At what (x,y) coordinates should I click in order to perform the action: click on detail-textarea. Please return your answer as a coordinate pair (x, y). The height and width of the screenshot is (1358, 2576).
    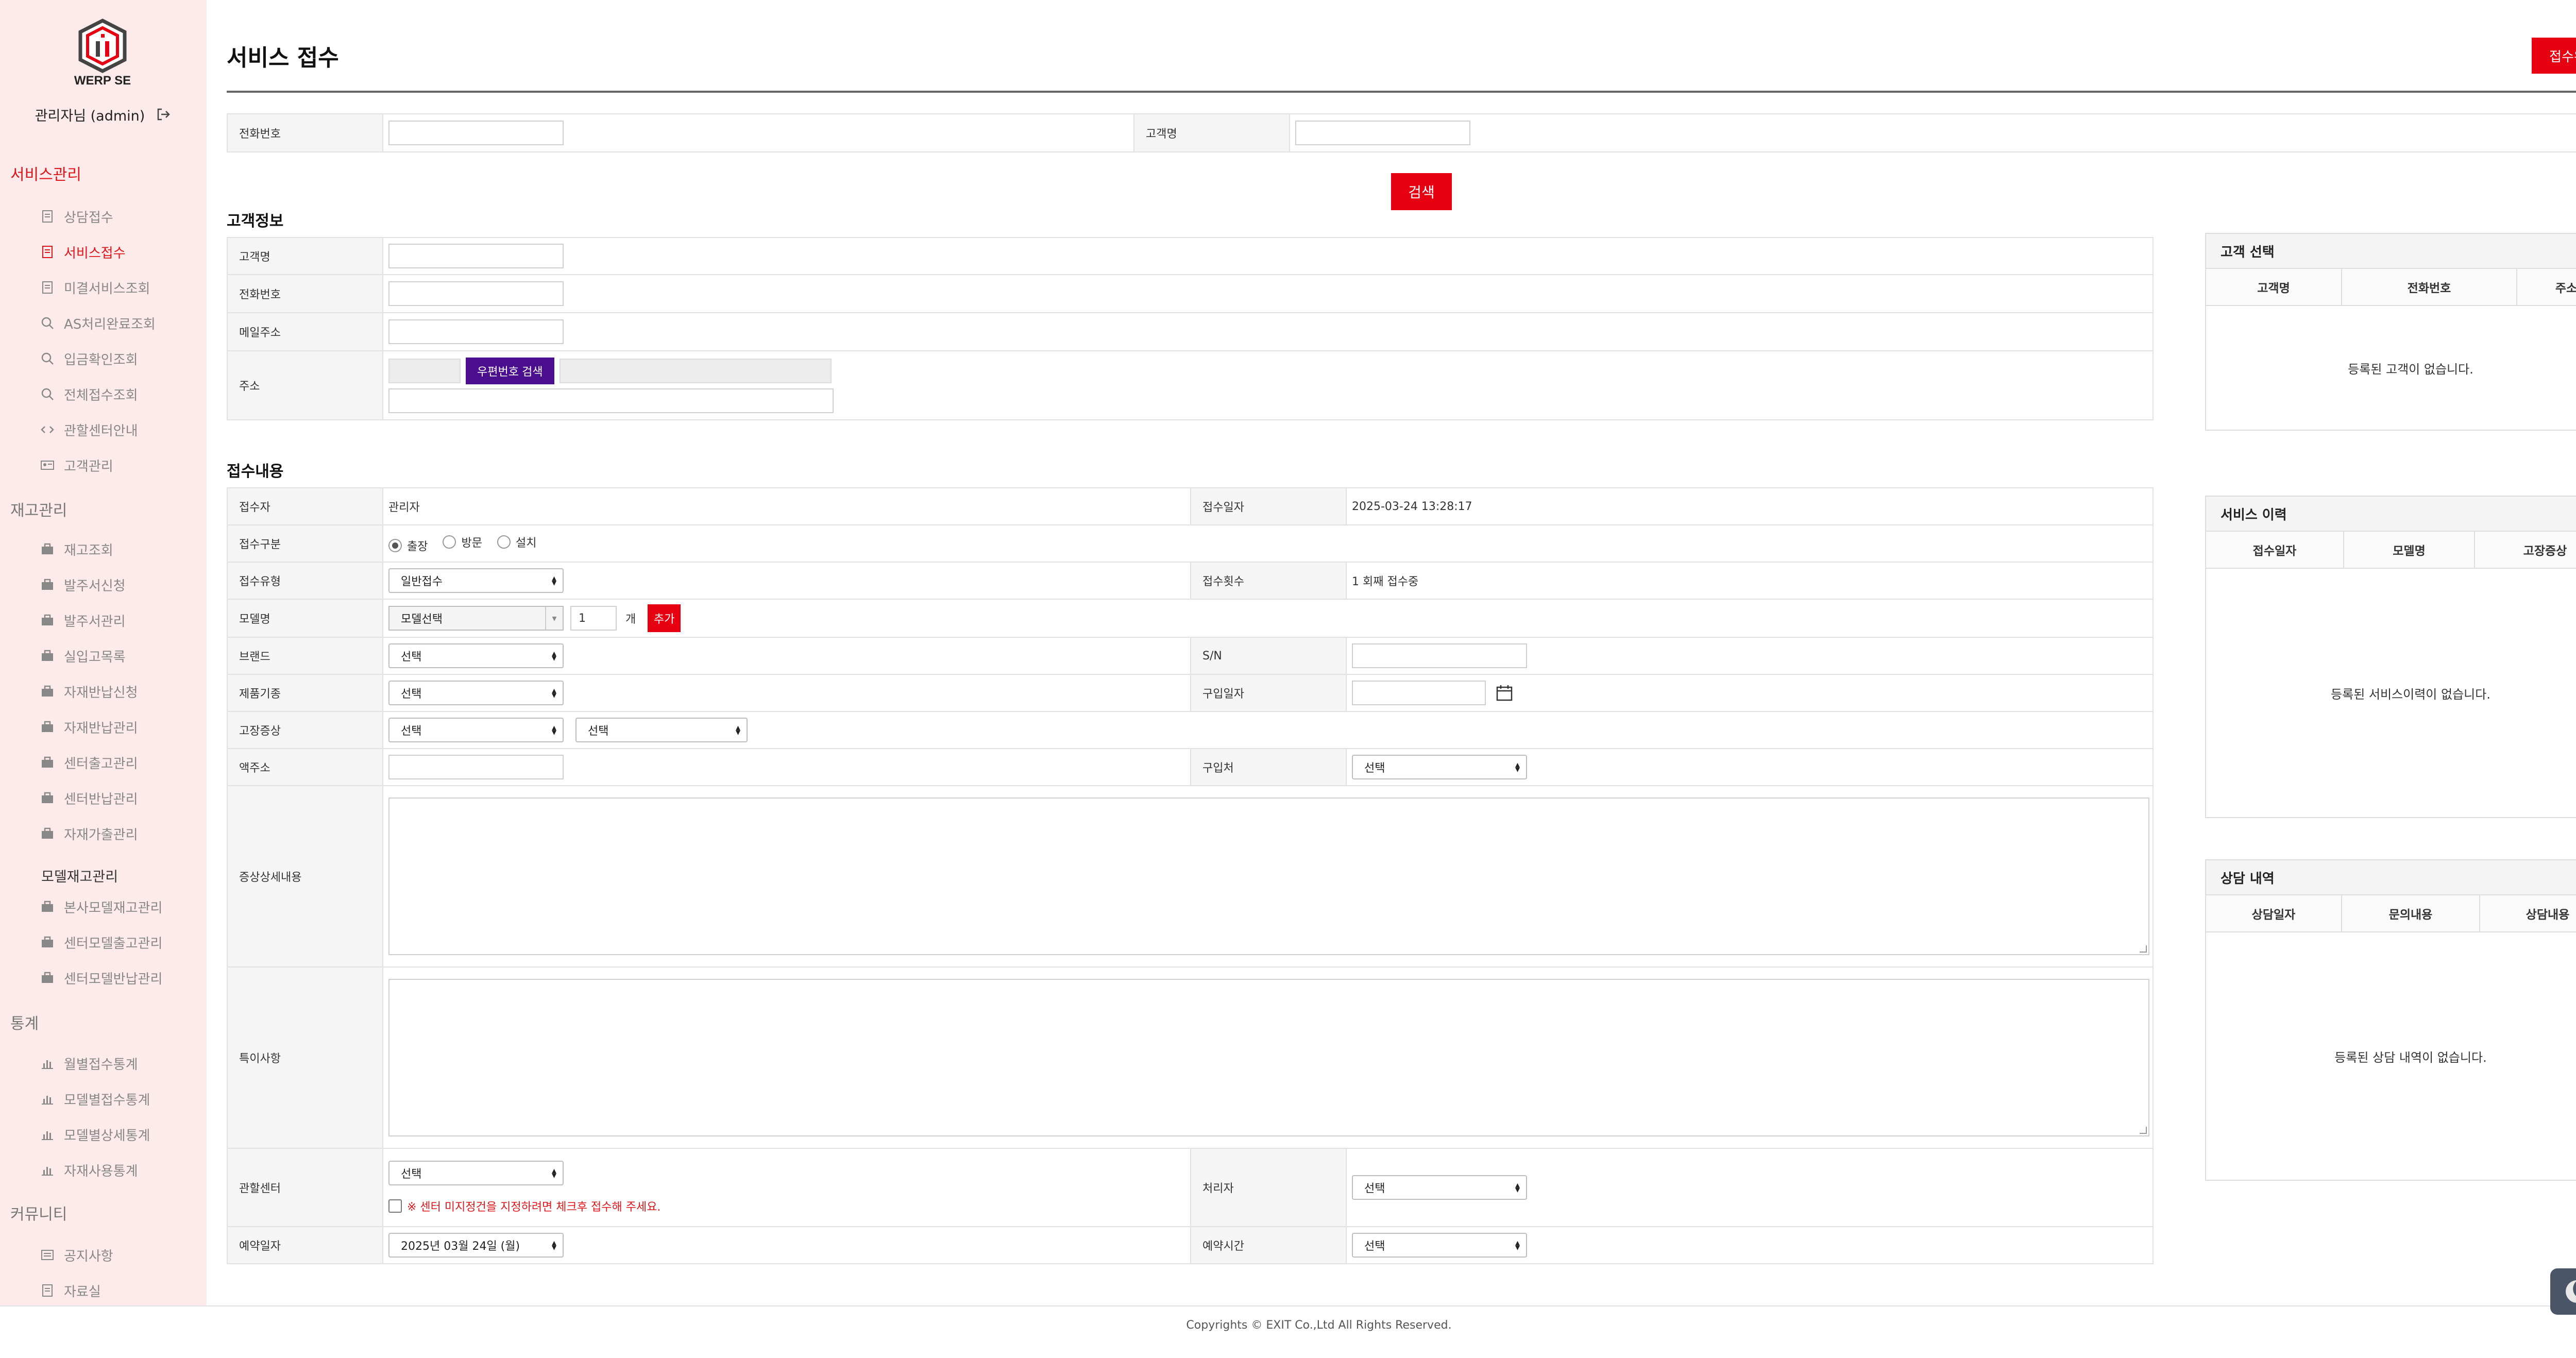
    Looking at the image, I should click on (1268, 876).